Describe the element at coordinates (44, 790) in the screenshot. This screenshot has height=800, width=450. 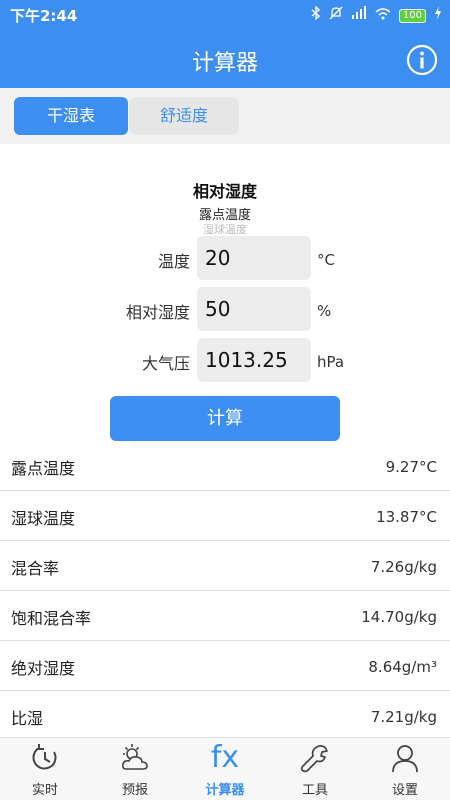
I see `nav-label: 实时` at that location.